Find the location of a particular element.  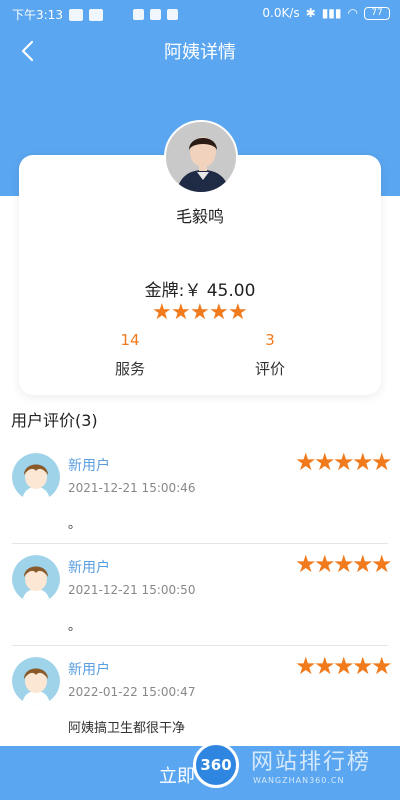

watermark: 360 网站排行榜 WANGZHAN360.CN is located at coordinates (296, 769).